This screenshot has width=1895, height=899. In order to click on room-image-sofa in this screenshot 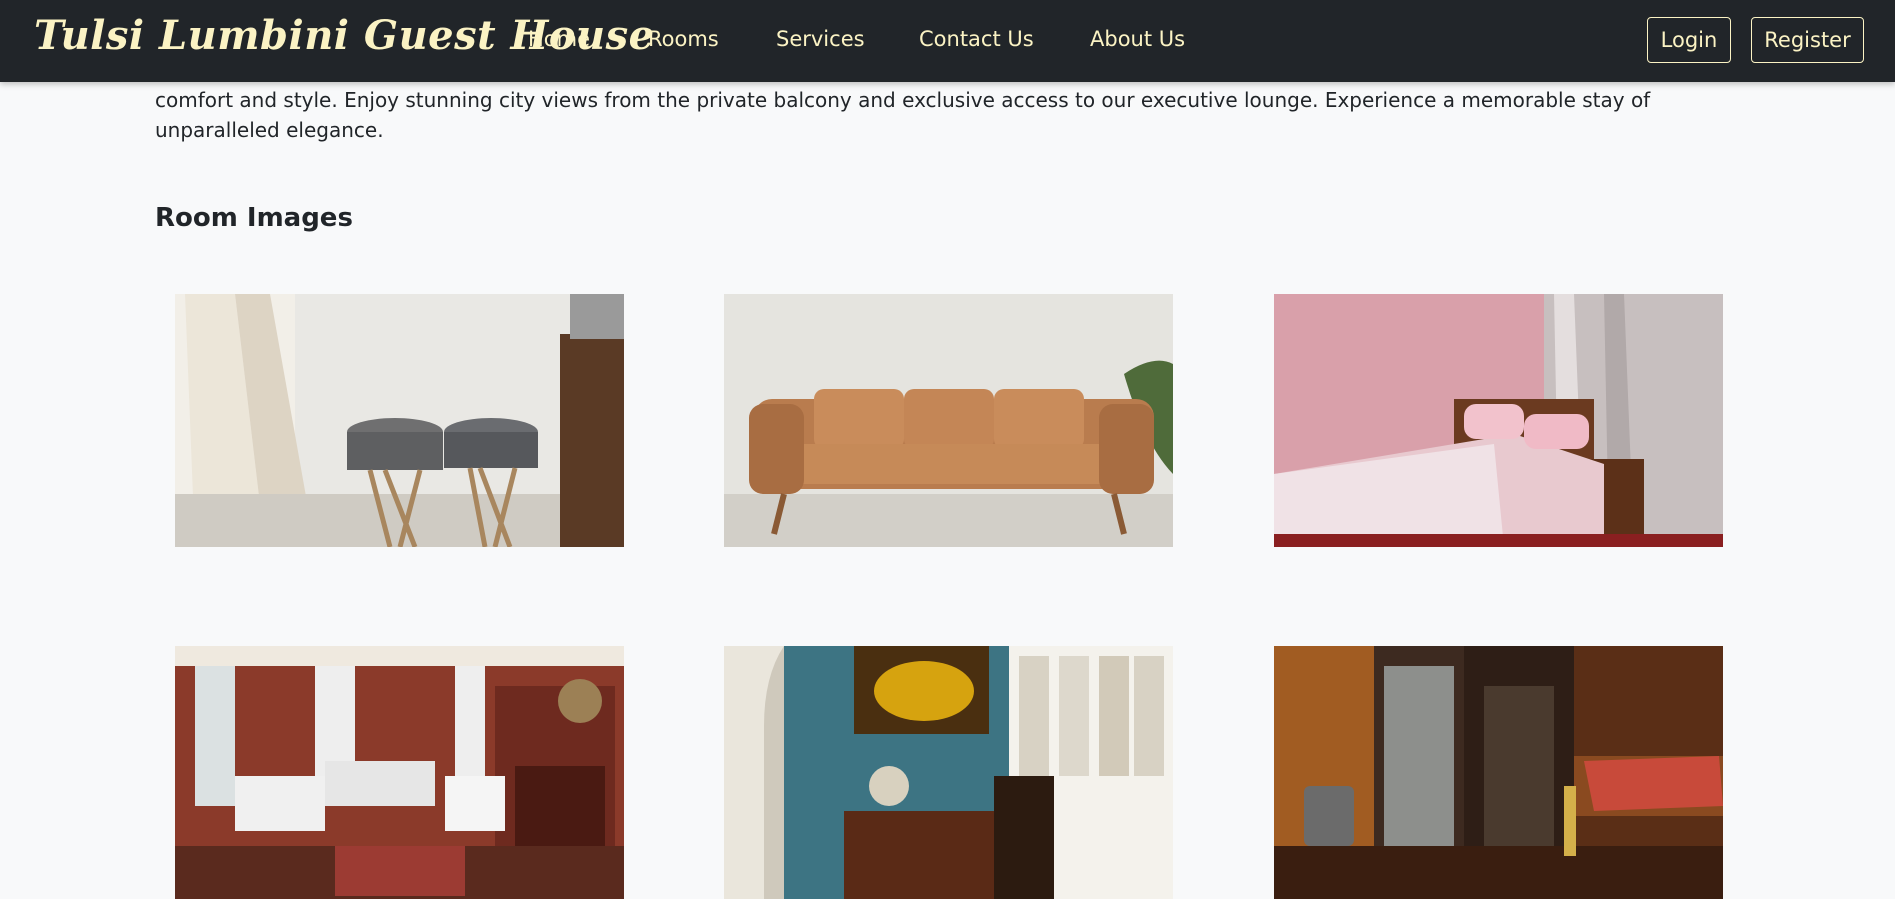, I will do `click(948, 420)`.